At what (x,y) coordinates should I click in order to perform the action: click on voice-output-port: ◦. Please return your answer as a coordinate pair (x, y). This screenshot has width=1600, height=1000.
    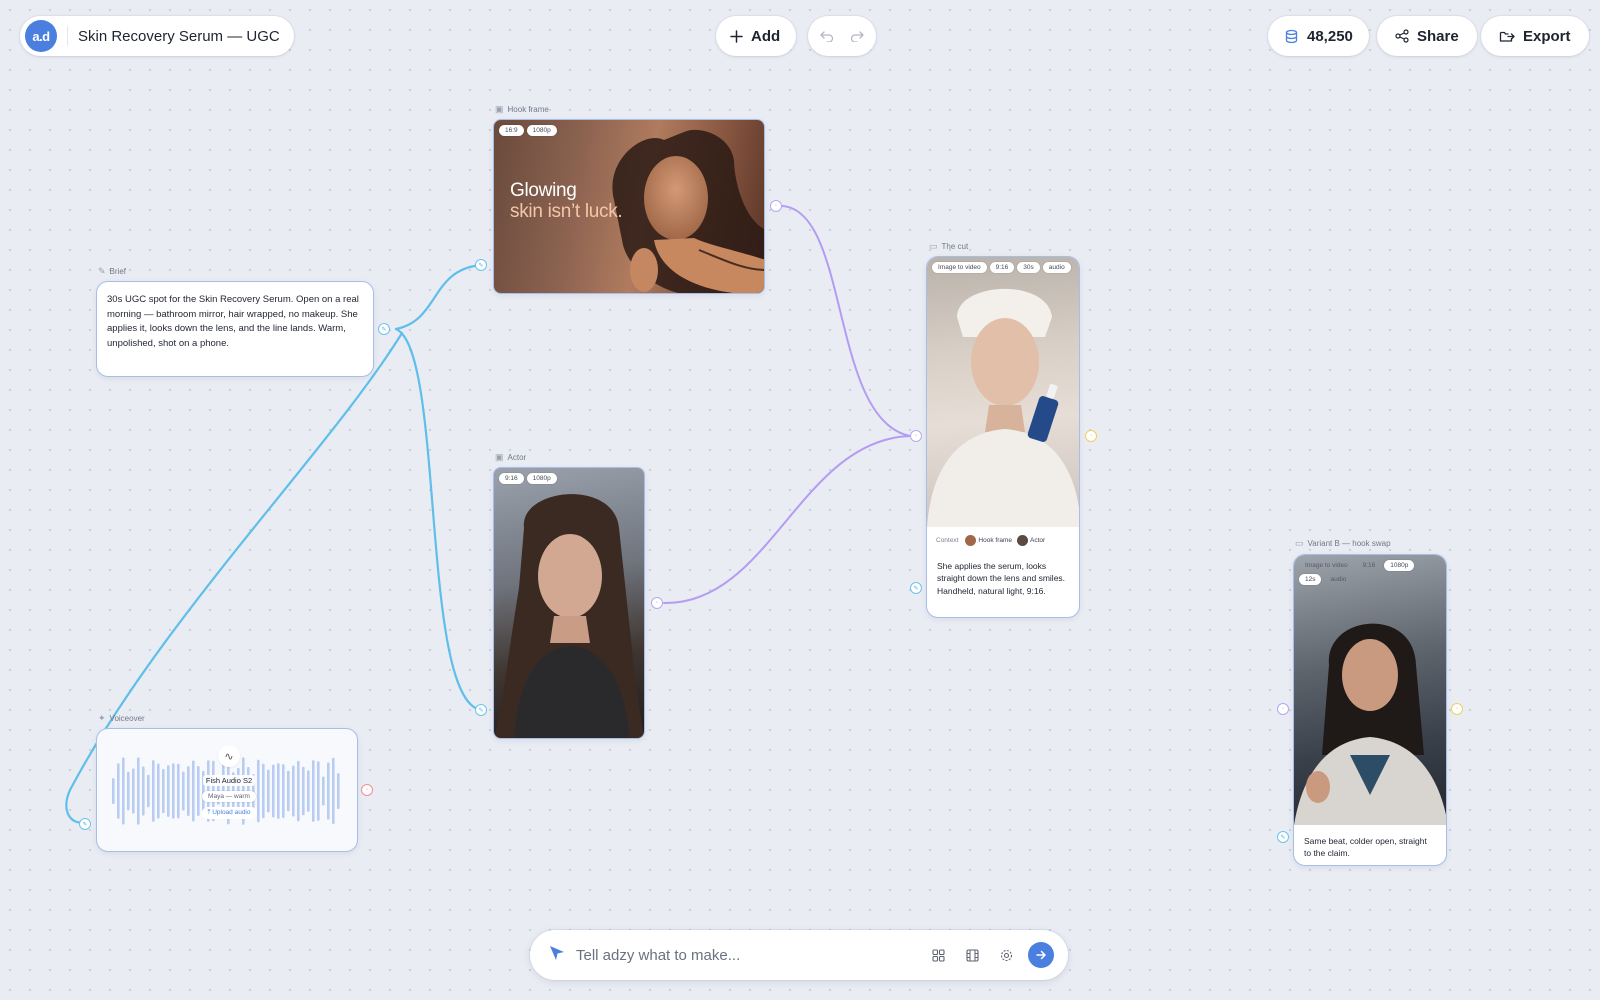
    Looking at the image, I should click on (367, 790).